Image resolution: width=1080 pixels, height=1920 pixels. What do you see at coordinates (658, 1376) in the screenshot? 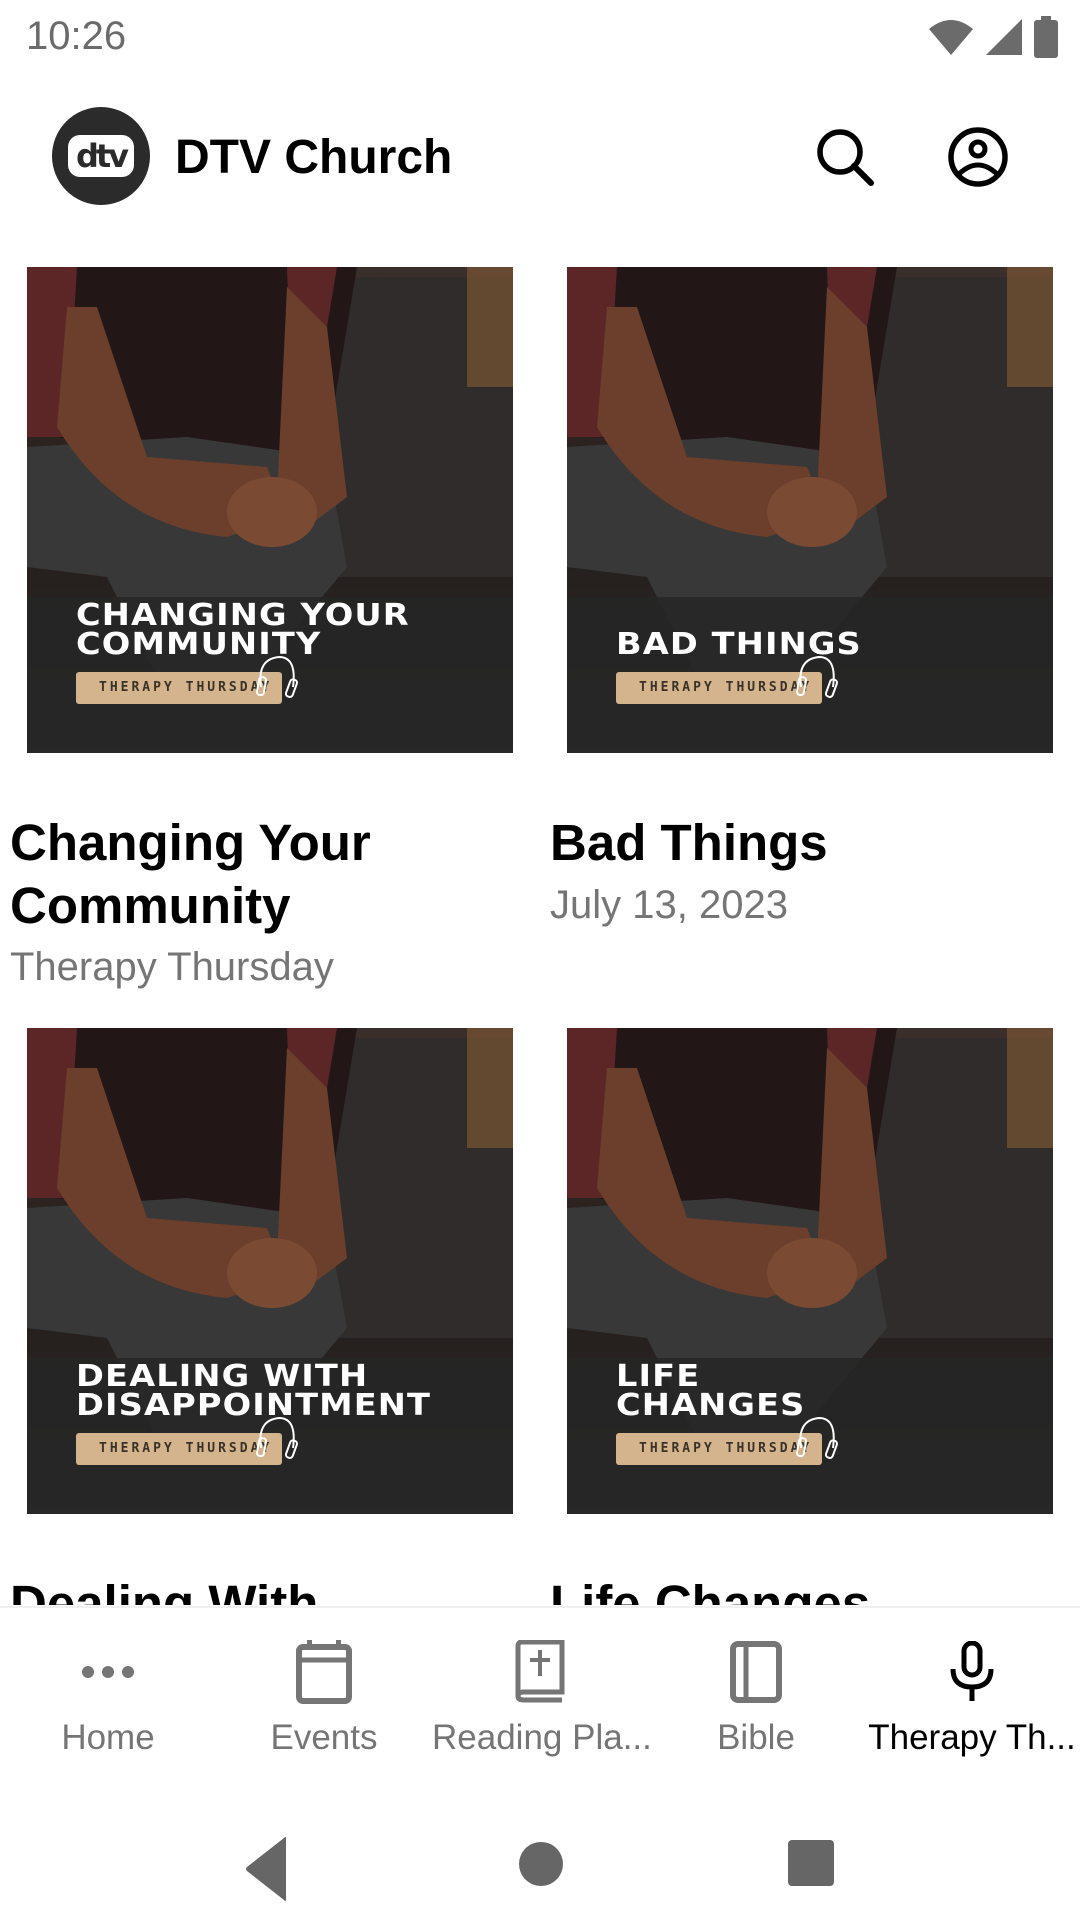
I see `overlay-line: LIFE` at bounding box center [658, 1376].